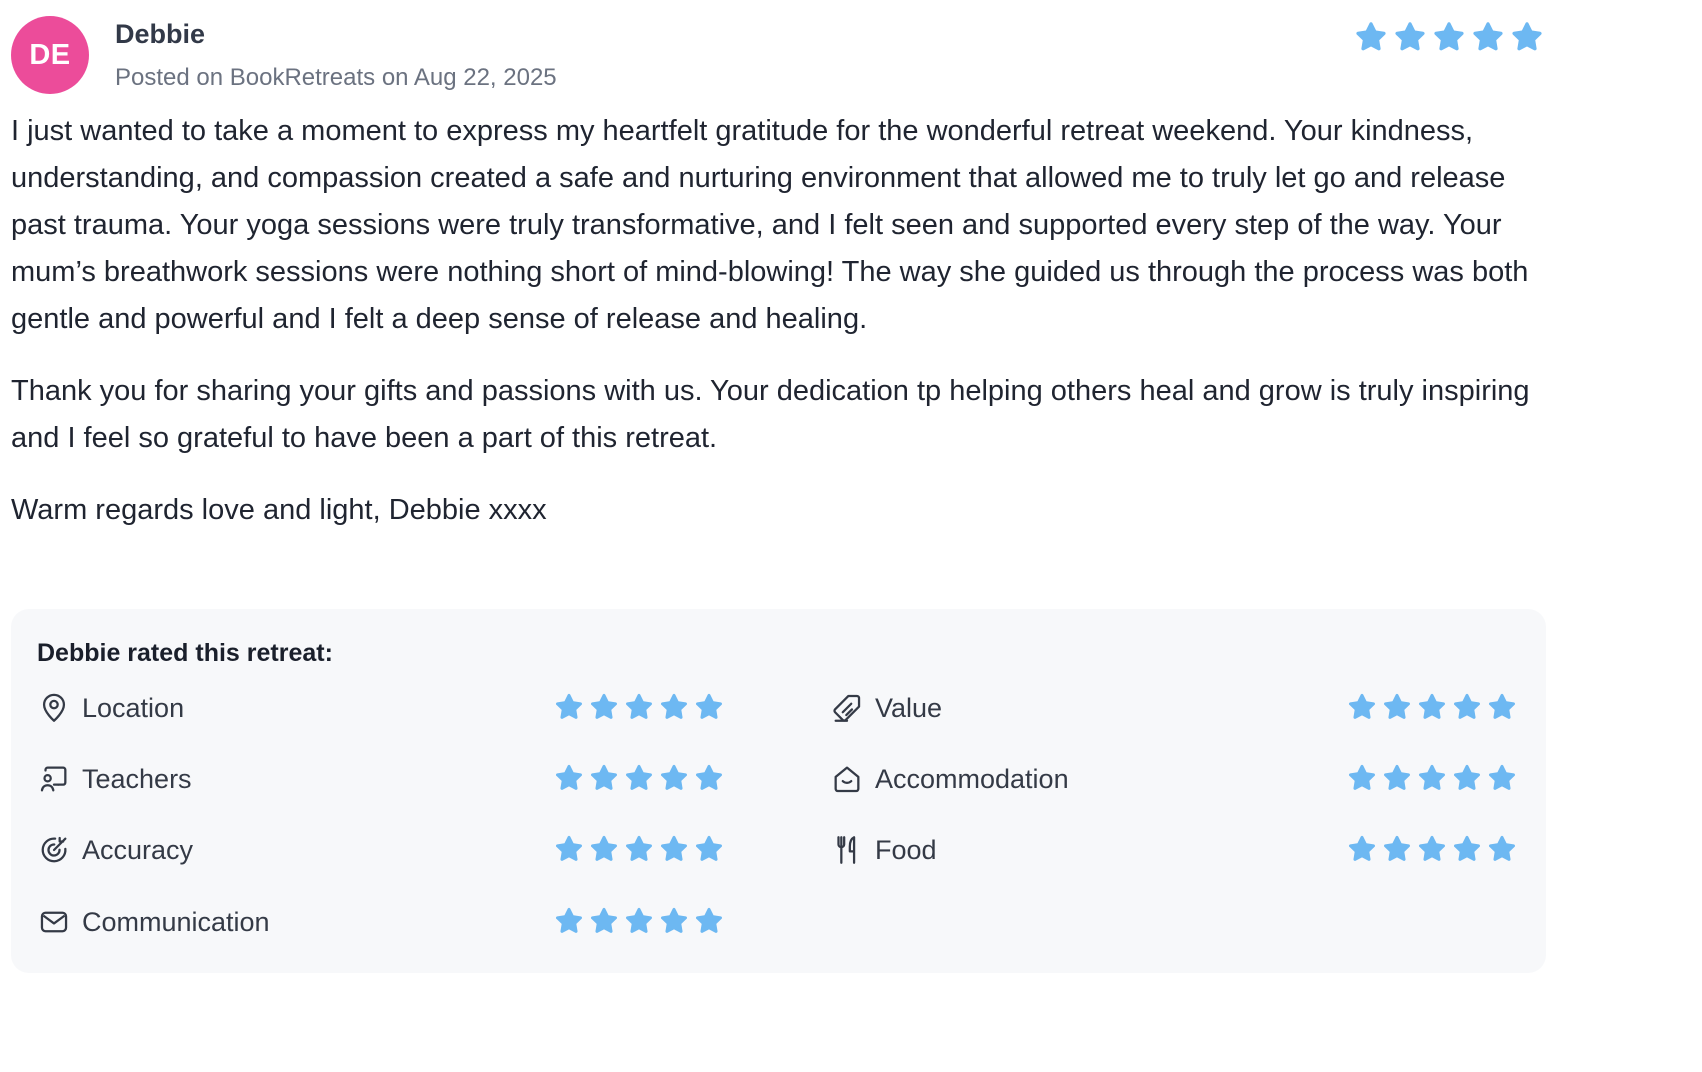 The width and height of the screenshot is (1702, 1072). What do you see at coordinates (972, 779) in the screenshot?
I see `rating-label: Accommodation` at bounding box center [972, 779].